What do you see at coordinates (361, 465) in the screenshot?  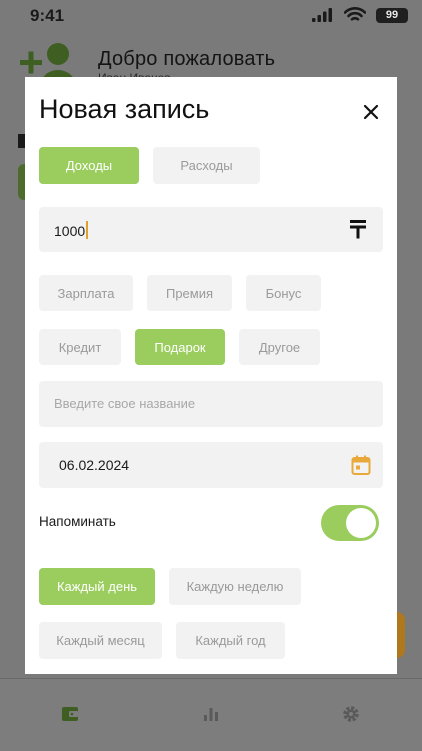 I see `calendar-icon` at bounding box center [361, 465].